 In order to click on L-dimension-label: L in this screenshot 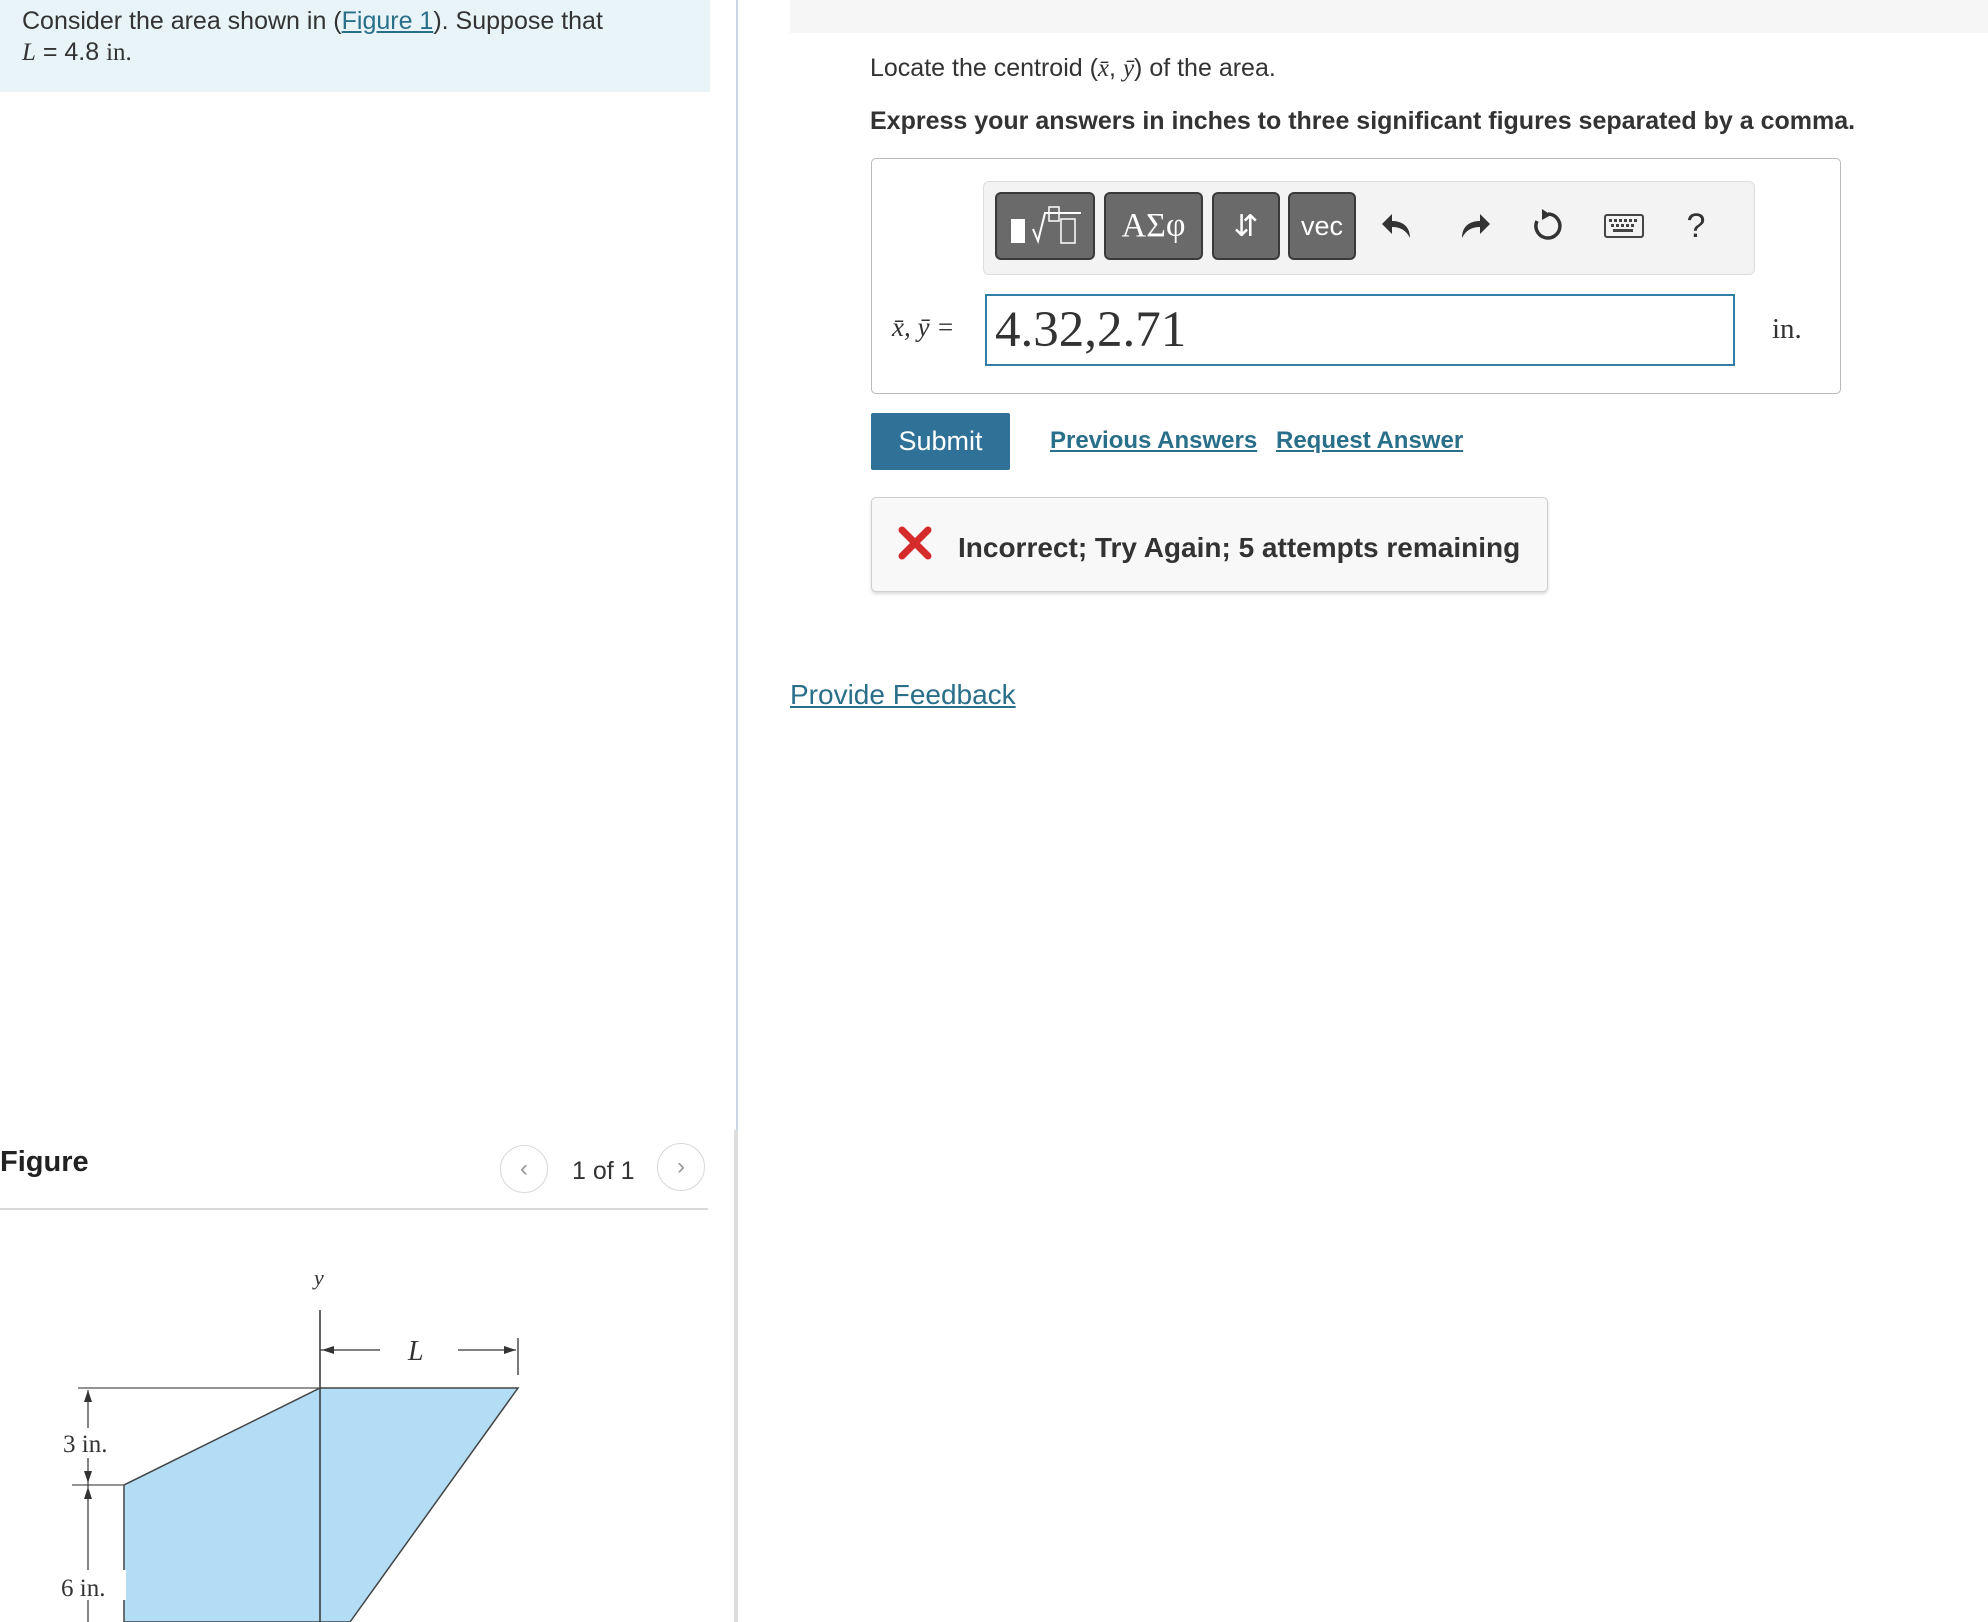, I will do `click(415, 1351)`.